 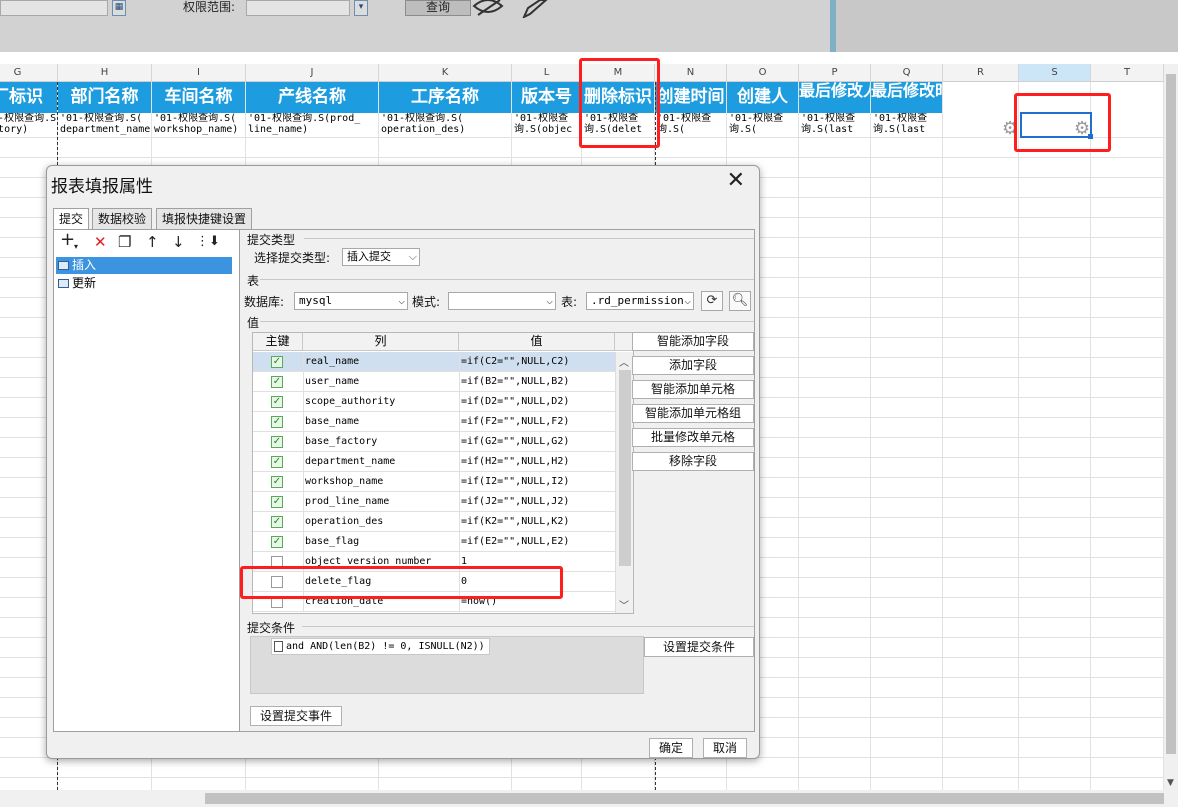 I want to click on date-picker-icon: ▦, so click(x=119, y=8).